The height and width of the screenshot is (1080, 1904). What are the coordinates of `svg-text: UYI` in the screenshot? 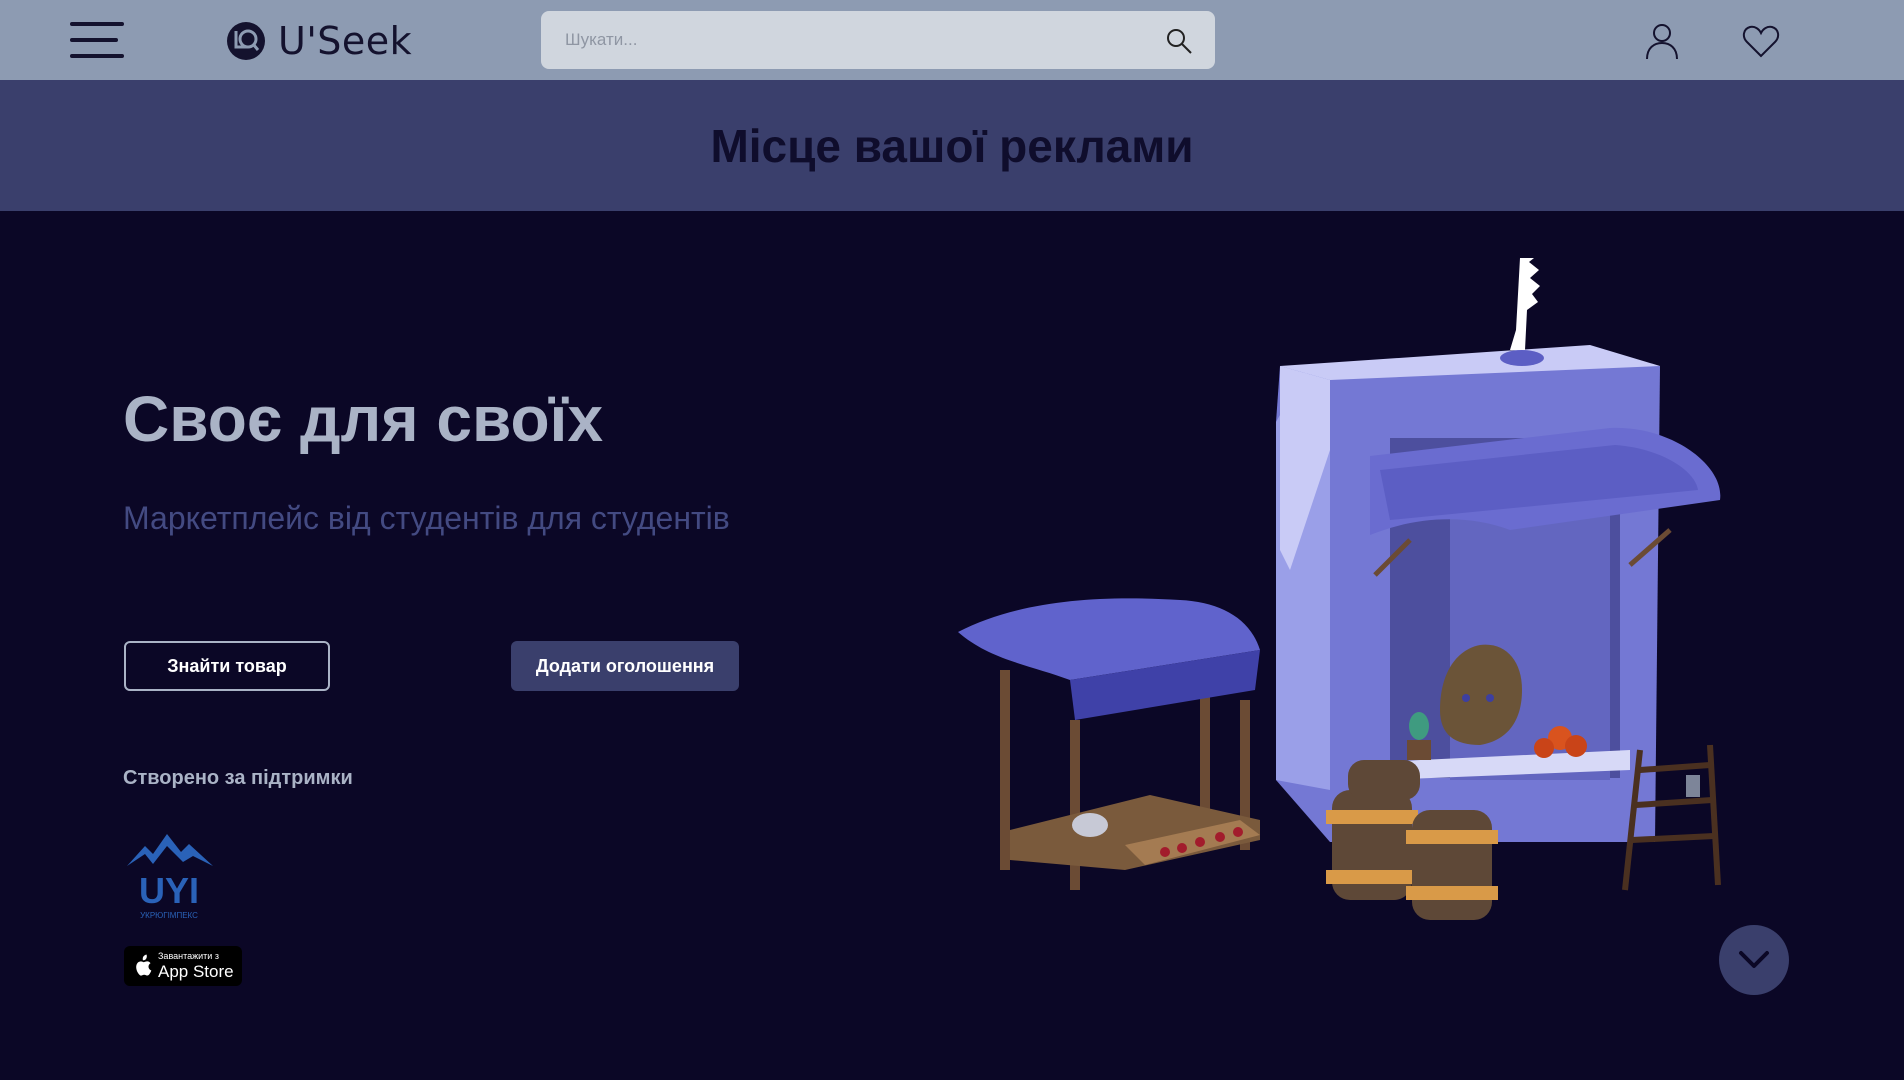 It's located at (169, 890).